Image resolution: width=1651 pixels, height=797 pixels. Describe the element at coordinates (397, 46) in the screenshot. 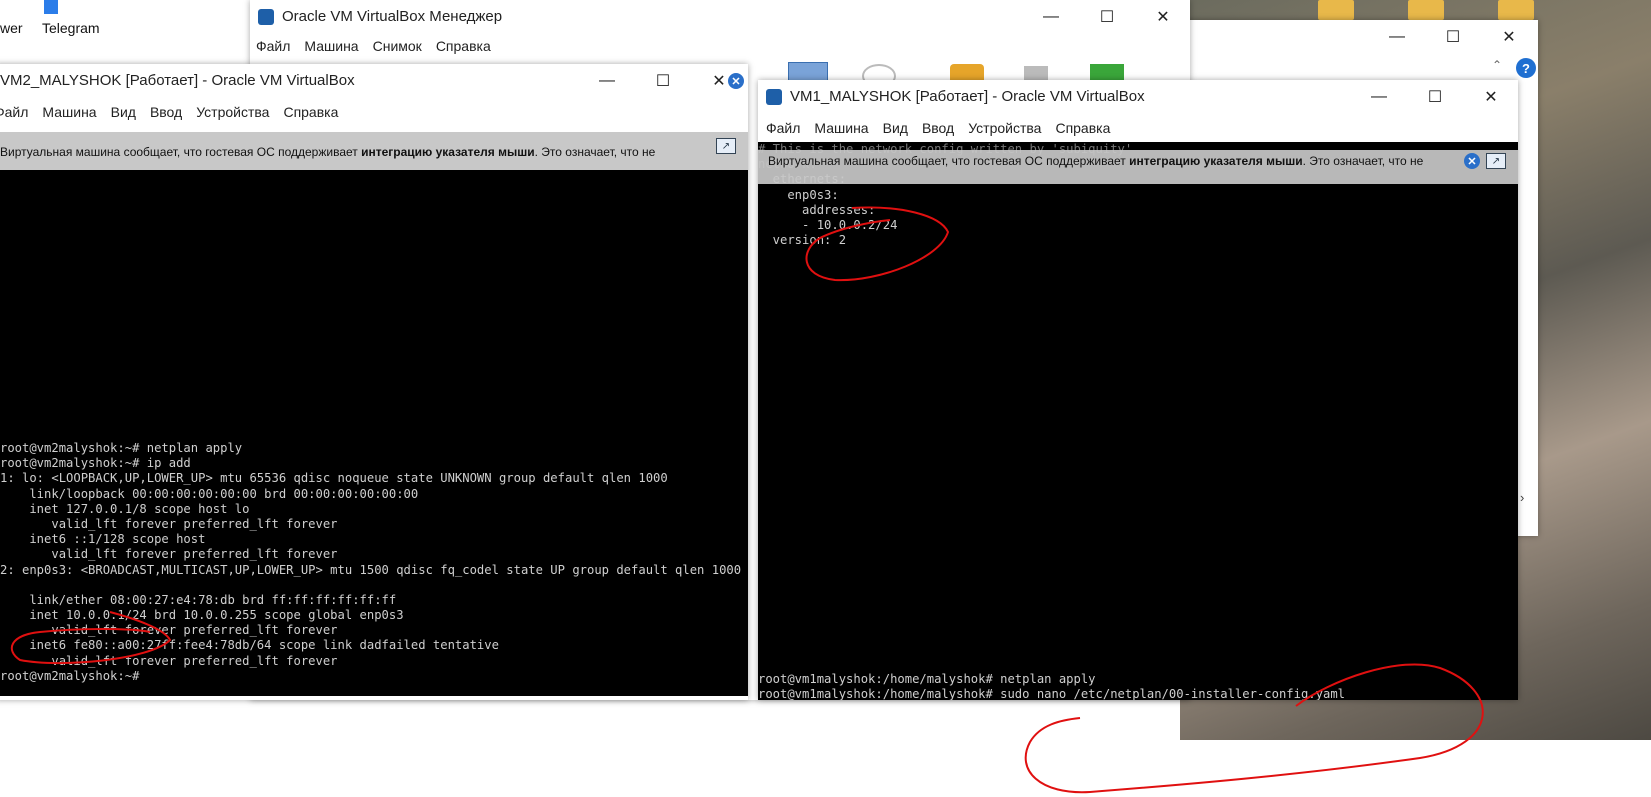

I see `menu-snapshot: Снимок` at that location.